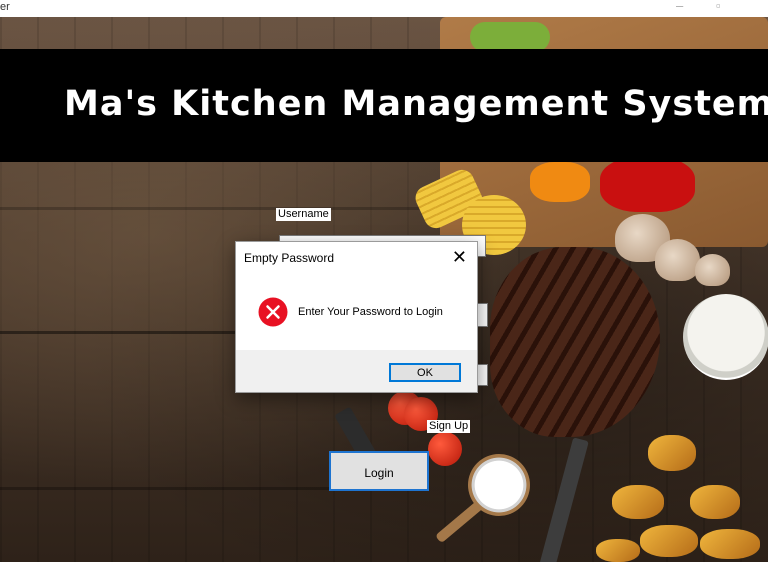 This screenshot has width=768, height=562. I want to click on ok-button: OK, so click(425, 372).